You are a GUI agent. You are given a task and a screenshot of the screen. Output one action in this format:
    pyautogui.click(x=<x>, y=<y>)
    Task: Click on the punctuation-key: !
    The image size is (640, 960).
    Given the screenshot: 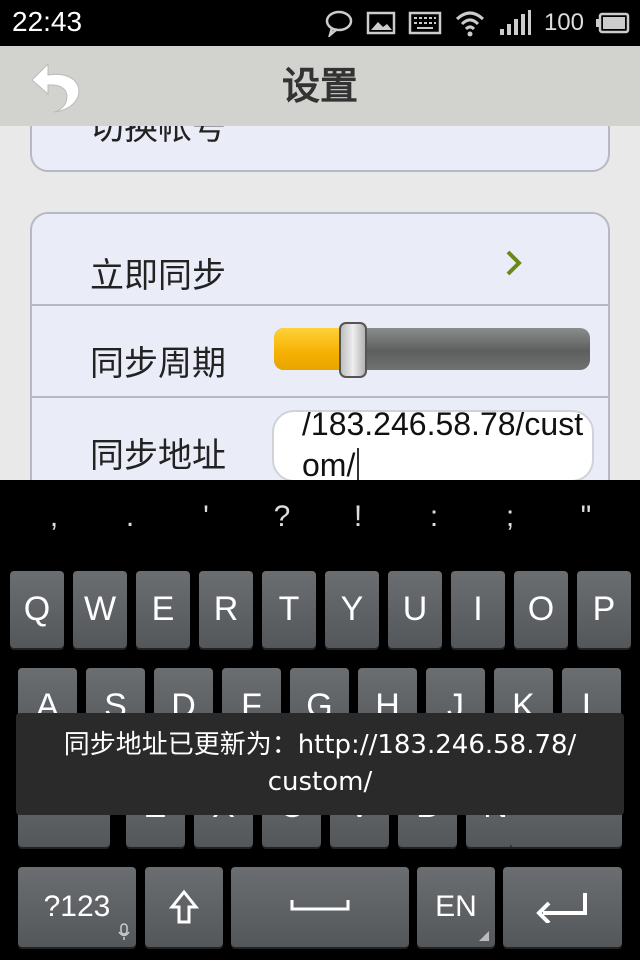 What is the action you would take?
    pyautogui.click(x=358, y=517)
    